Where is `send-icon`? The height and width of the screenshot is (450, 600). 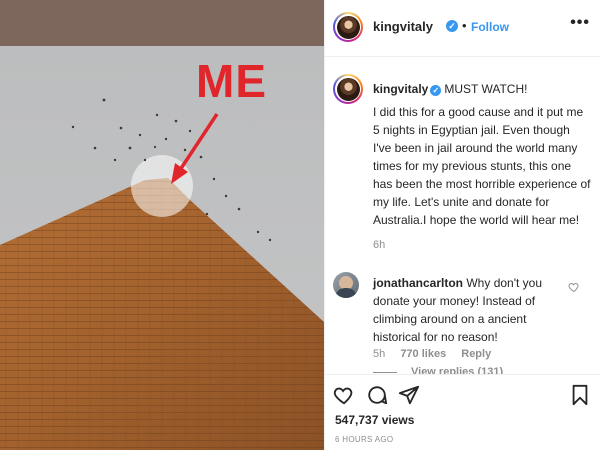
send-icon is located at coordinates (409, 395).